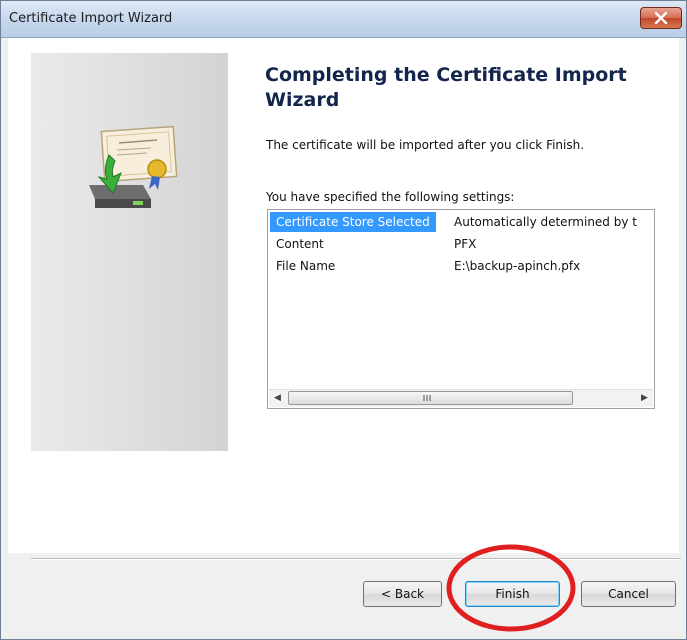  Describe the element at coordinates (133, 166) in the screenshot. I see `certificate-install-icon` at that location.